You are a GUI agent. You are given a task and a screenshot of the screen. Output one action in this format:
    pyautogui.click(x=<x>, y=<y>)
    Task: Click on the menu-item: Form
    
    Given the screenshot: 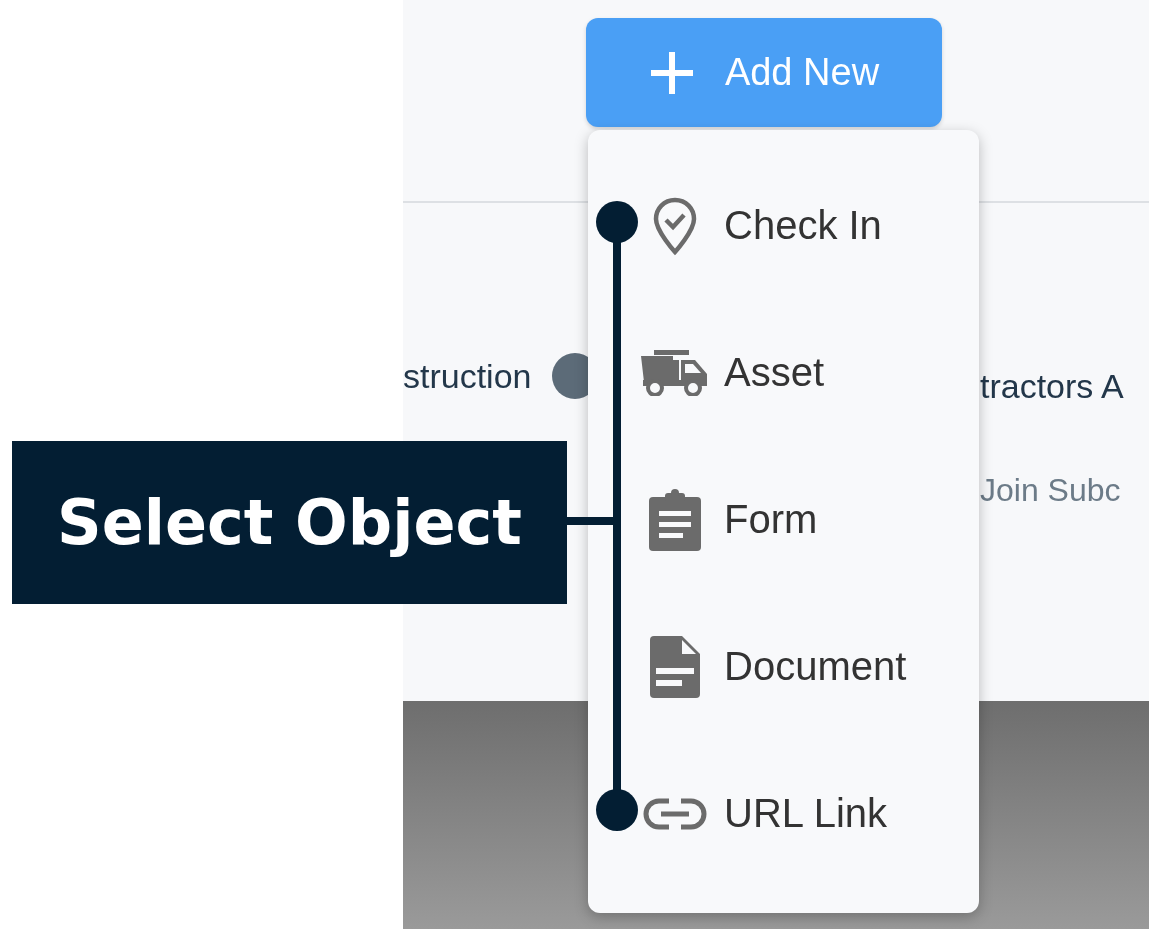 What is the action you would take?
    pyautogui.click(x=783, y=519)
    